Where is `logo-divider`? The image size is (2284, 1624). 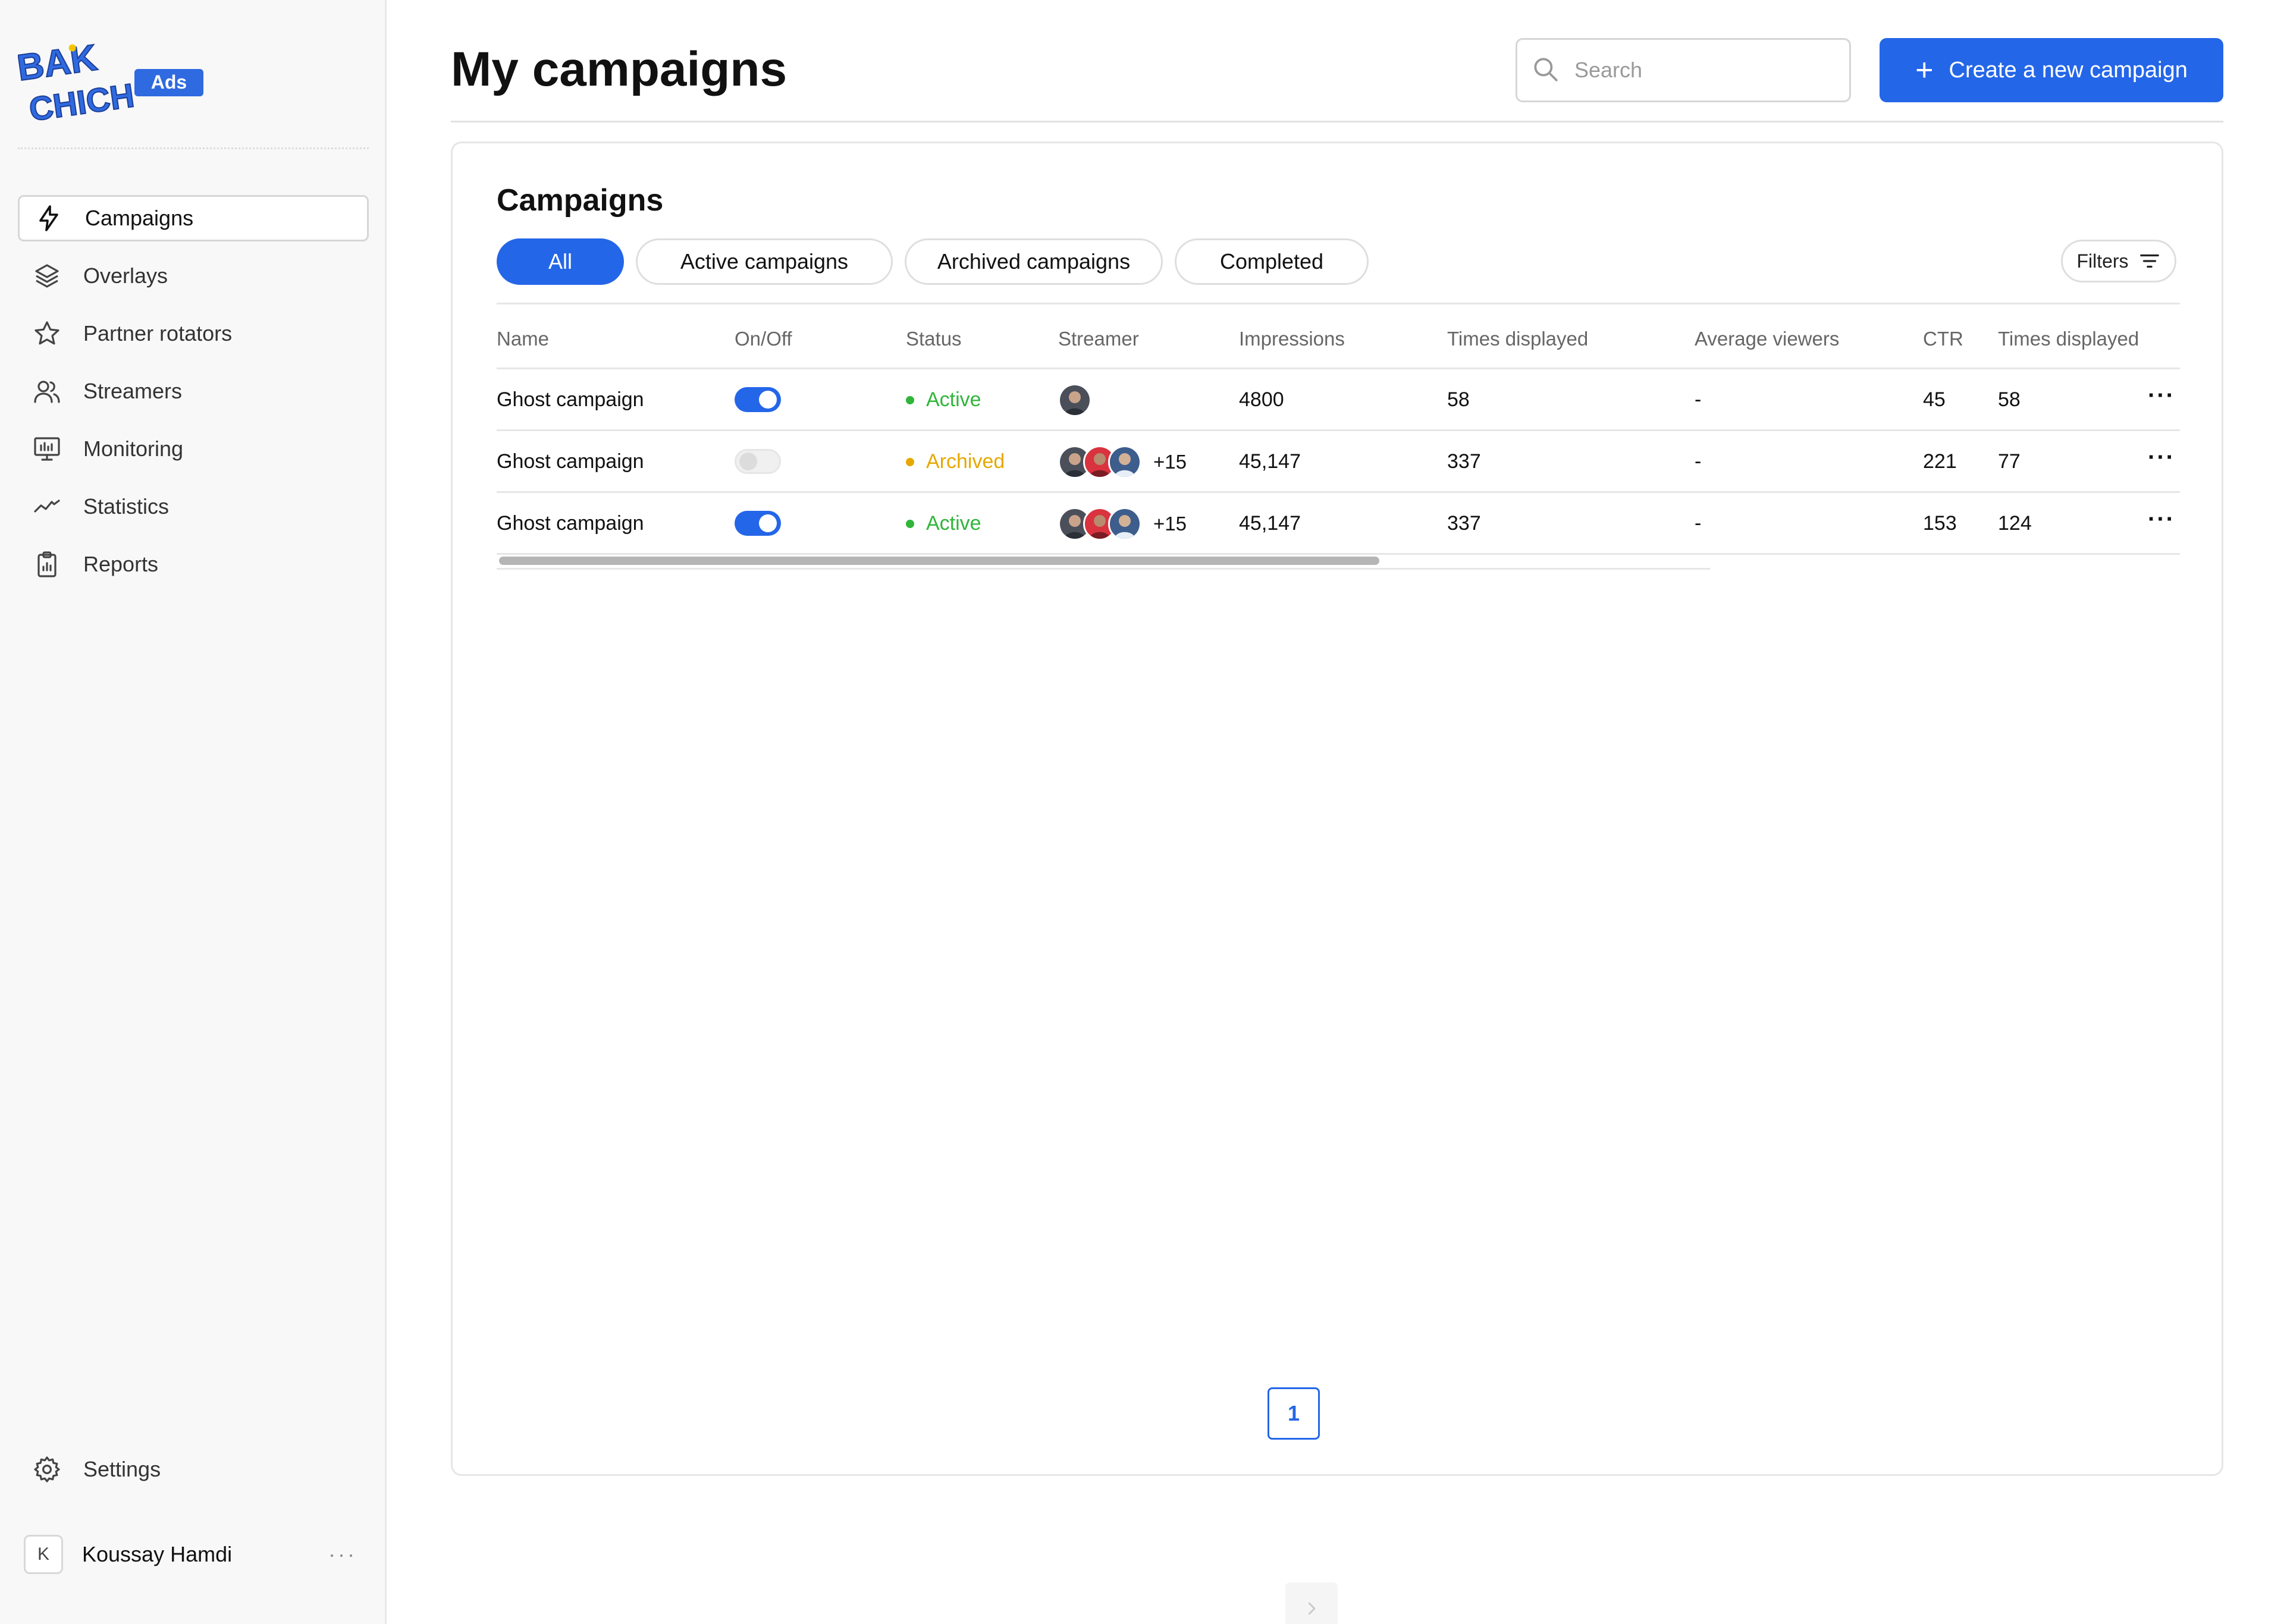 logo-divider is located at coordinates (193, 148).